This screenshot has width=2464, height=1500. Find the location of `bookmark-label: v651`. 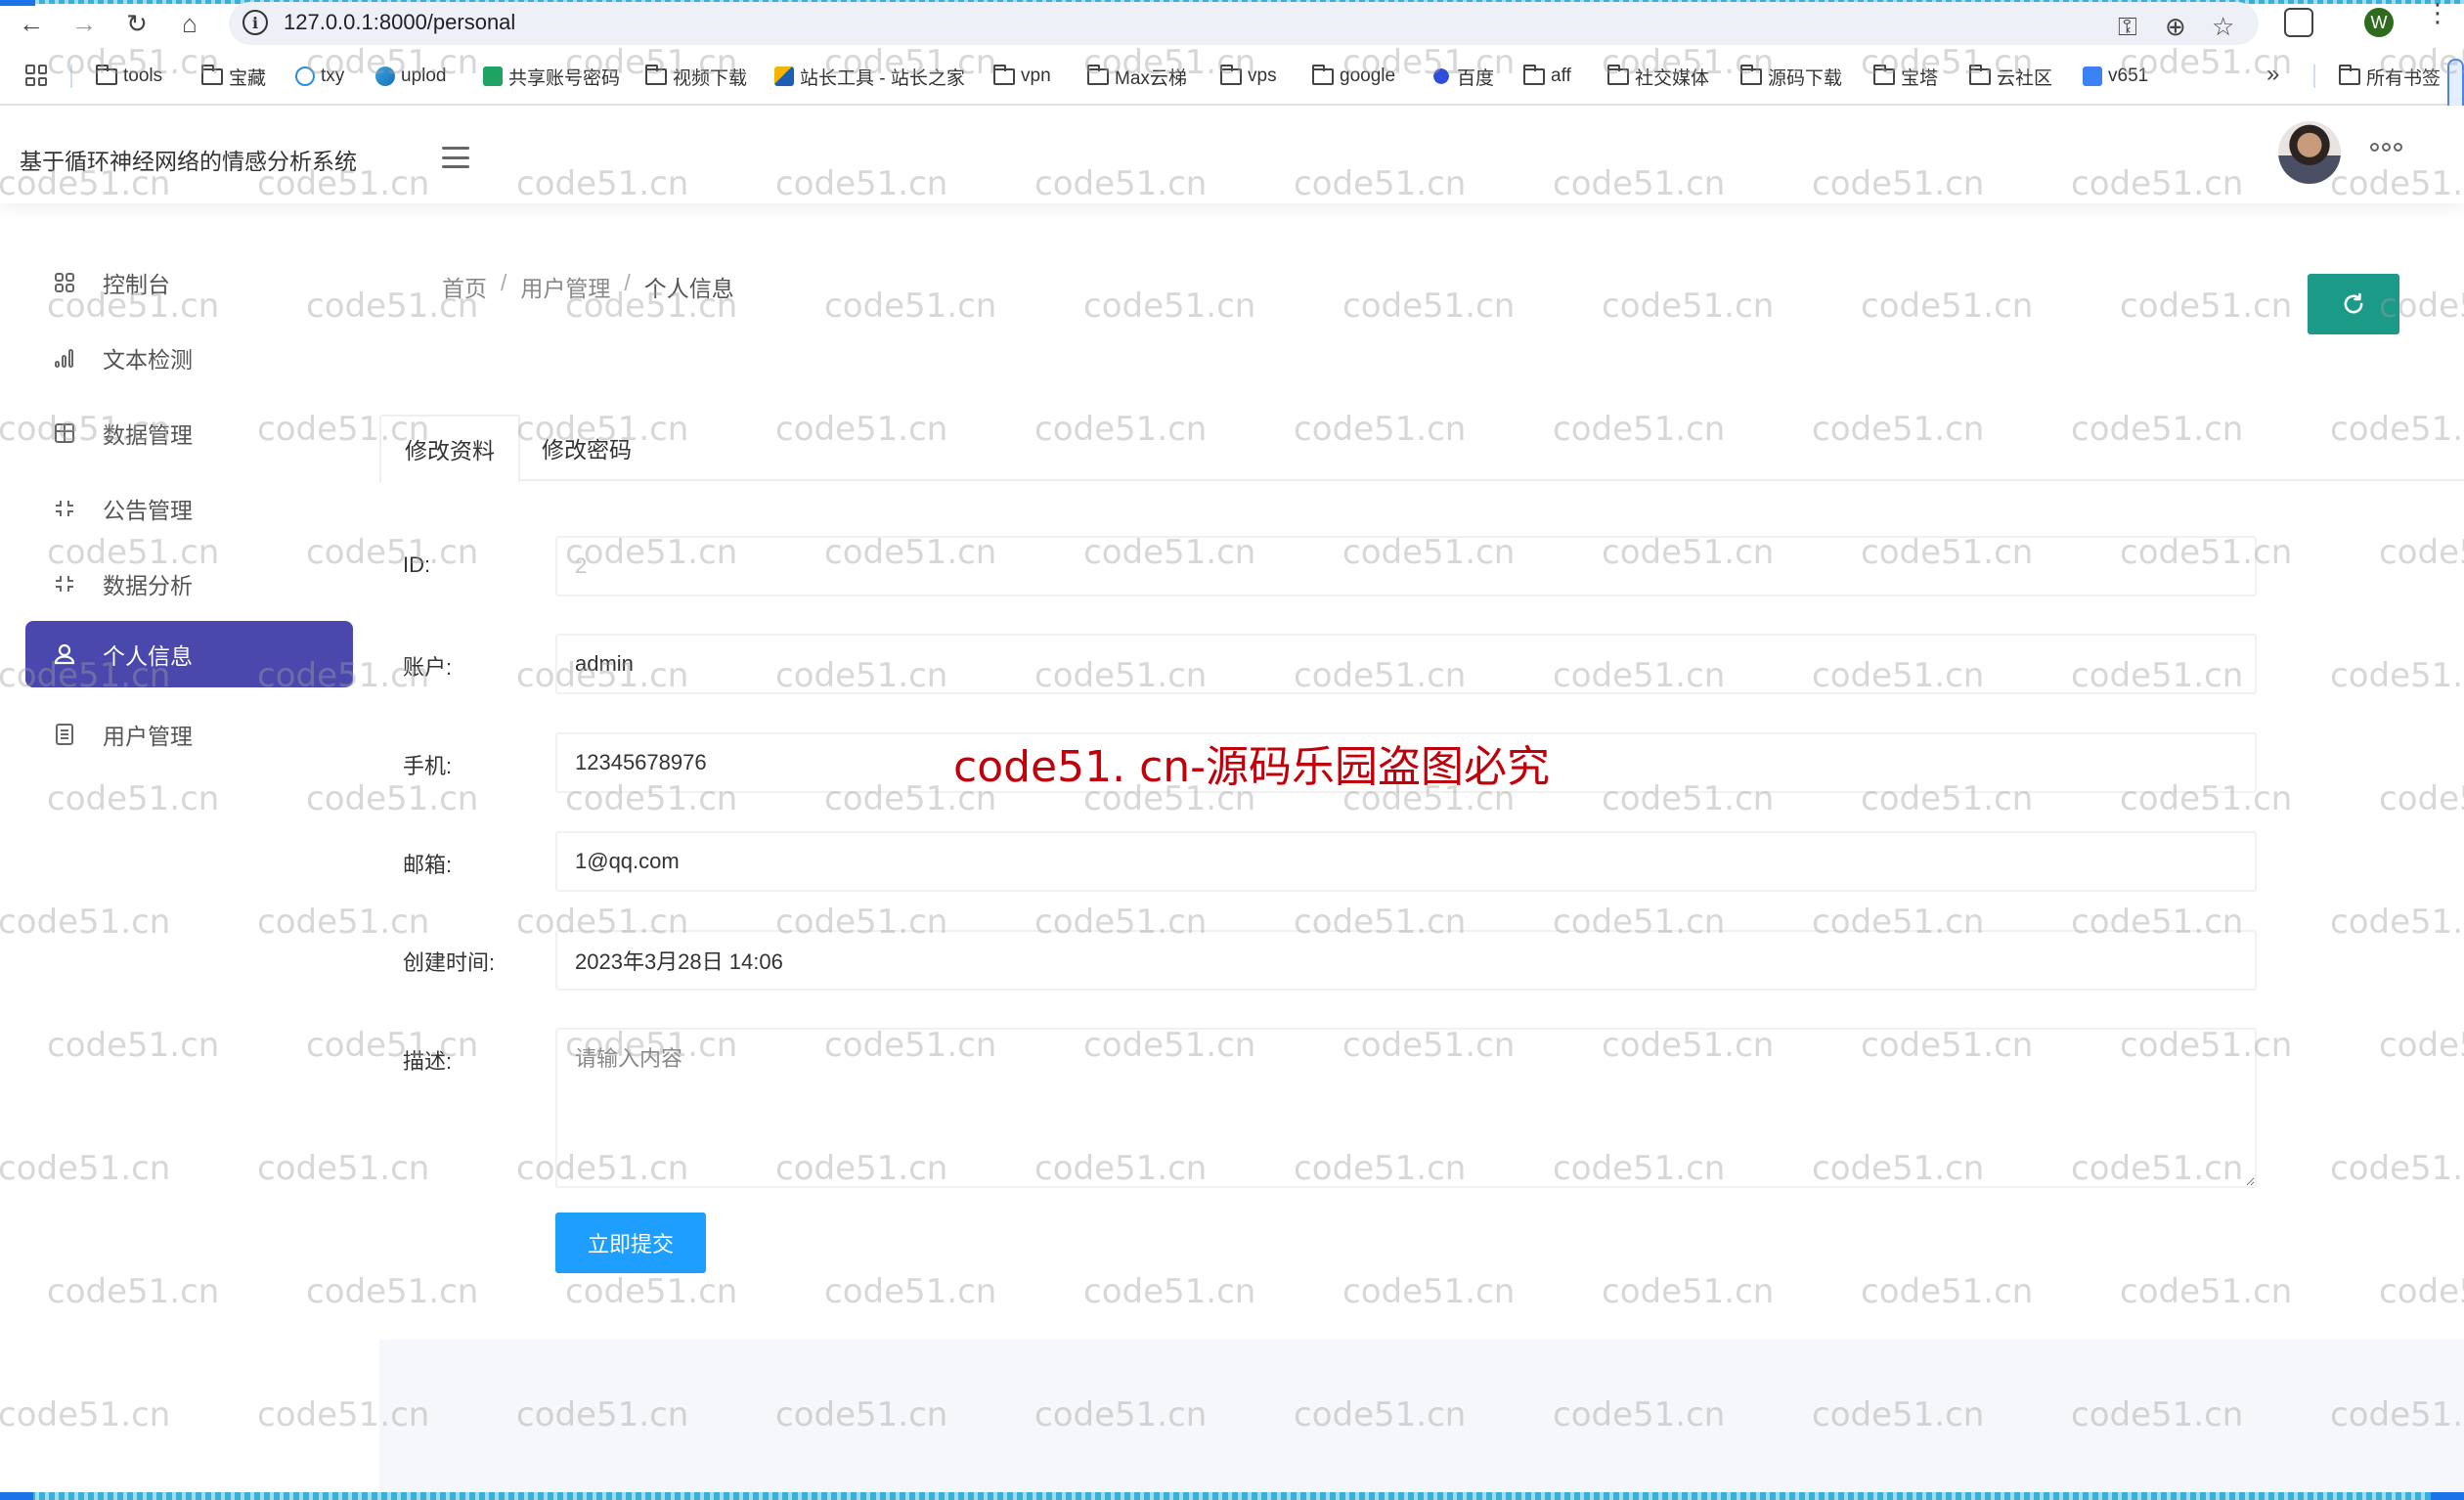

bookmark-label: v651 is located at coordinates (2128, 76).